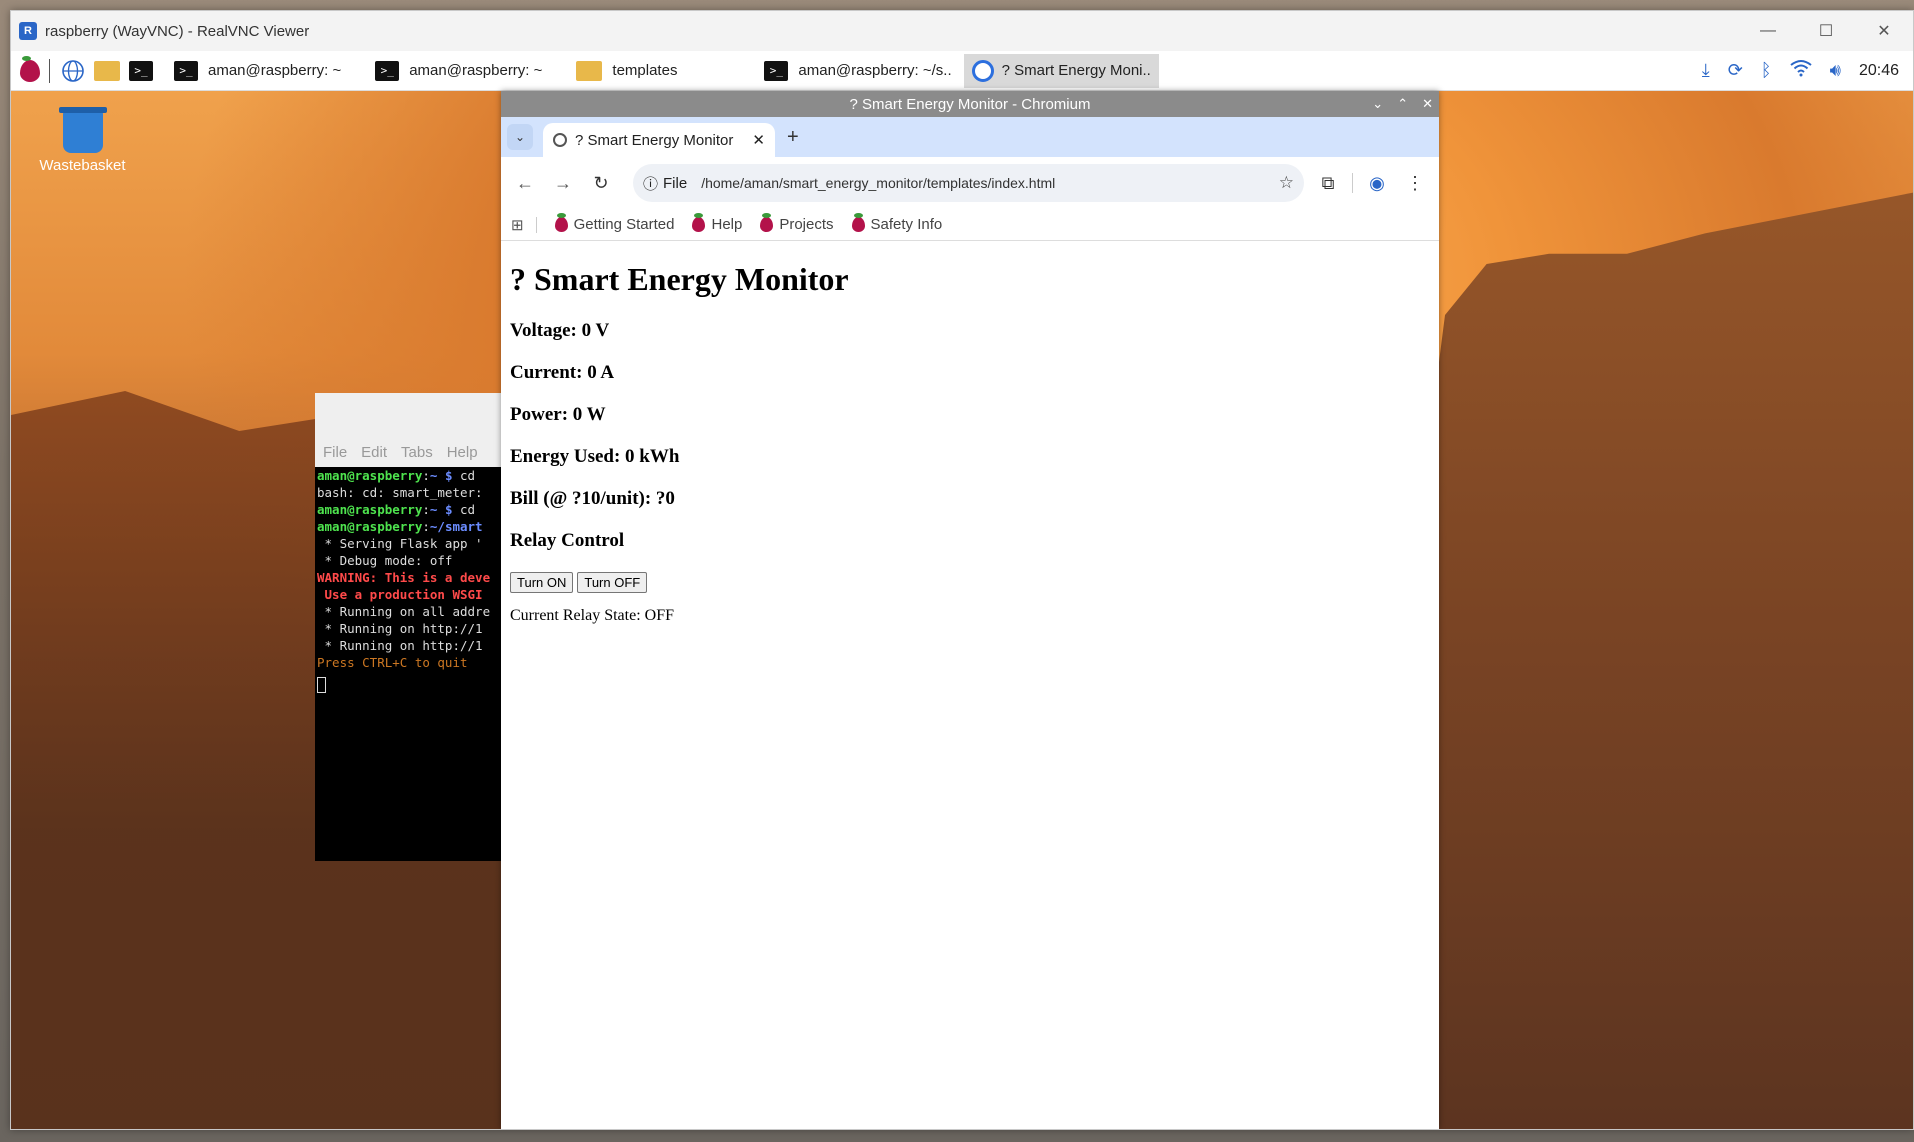 Image resolution: width=1914 pixels, height=1142 pixels. I want to click on bookmark-safety-info: Safety Info, so click(897, 223).